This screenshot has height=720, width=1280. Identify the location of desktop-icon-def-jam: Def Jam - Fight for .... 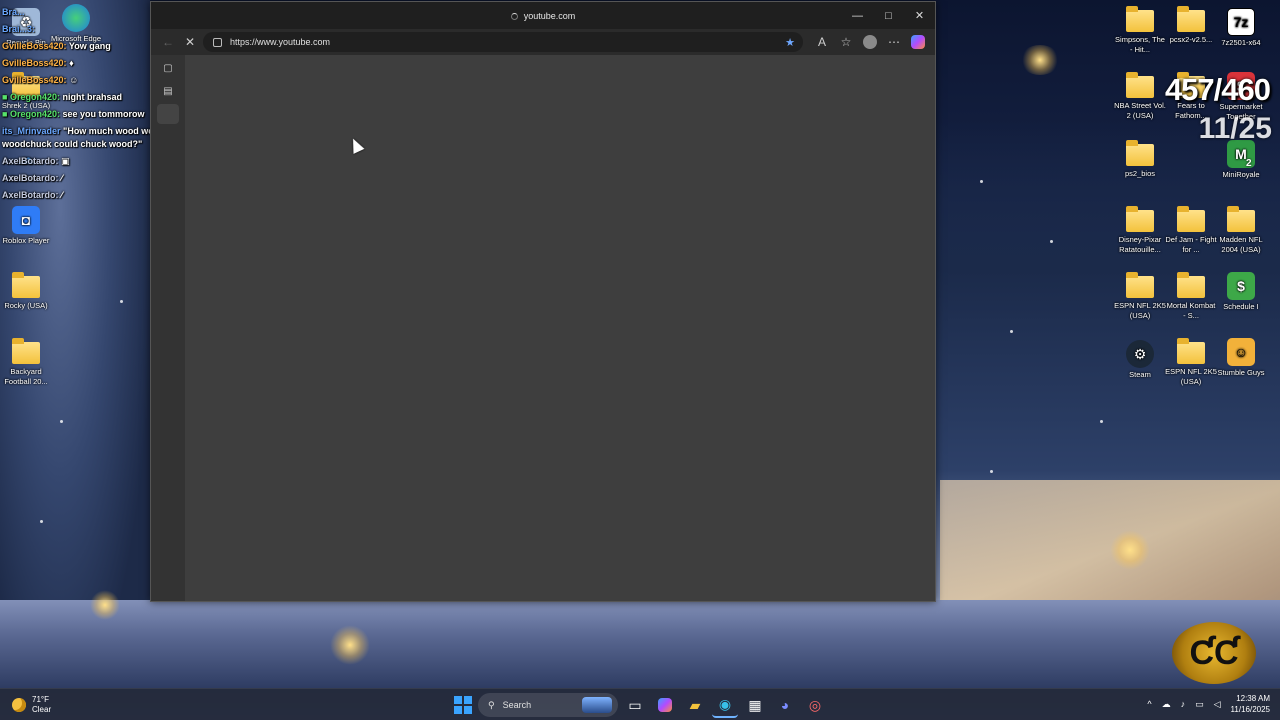
(1191, 230).